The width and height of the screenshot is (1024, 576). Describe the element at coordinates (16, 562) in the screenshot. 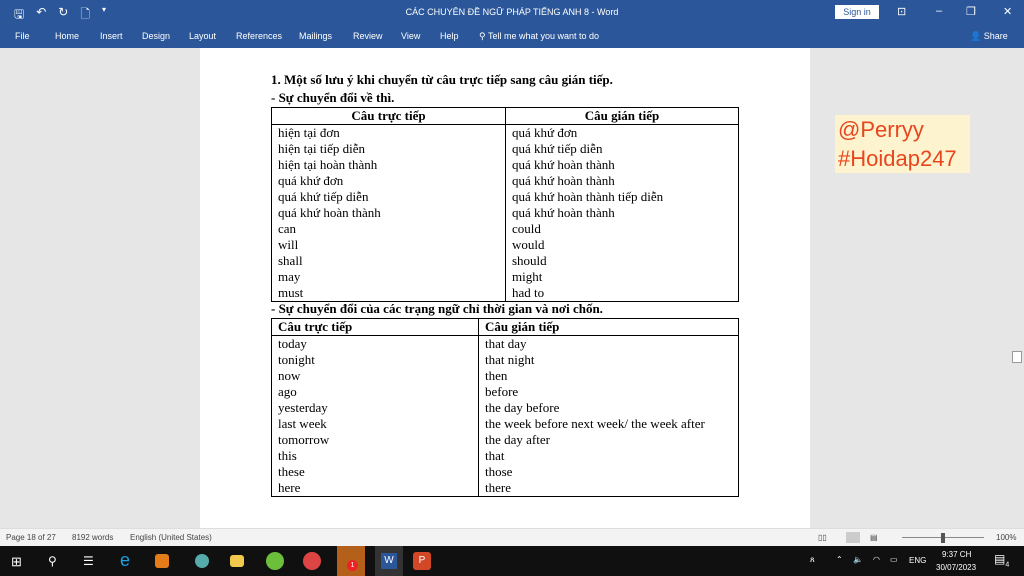

I see `windows-start-icon: ⊞` at that location.